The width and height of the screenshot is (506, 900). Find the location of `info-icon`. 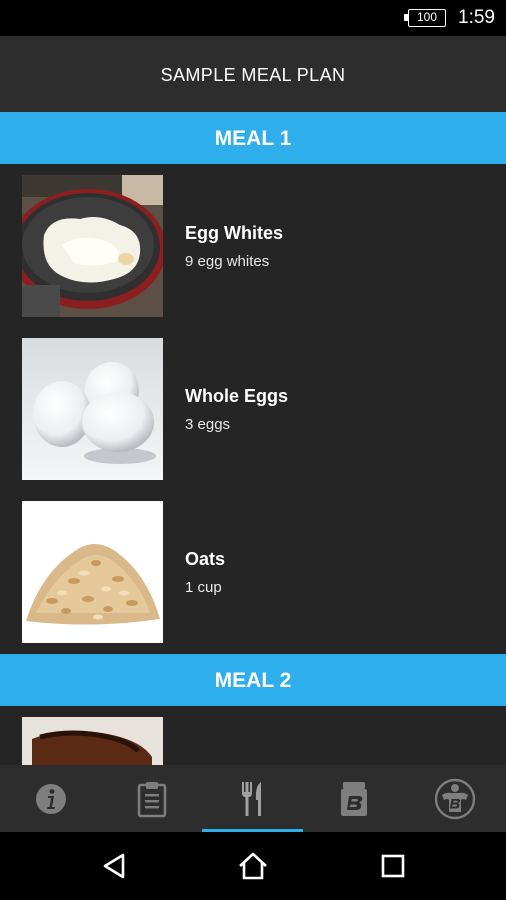

info-icon is located at coordinates (50, 798).